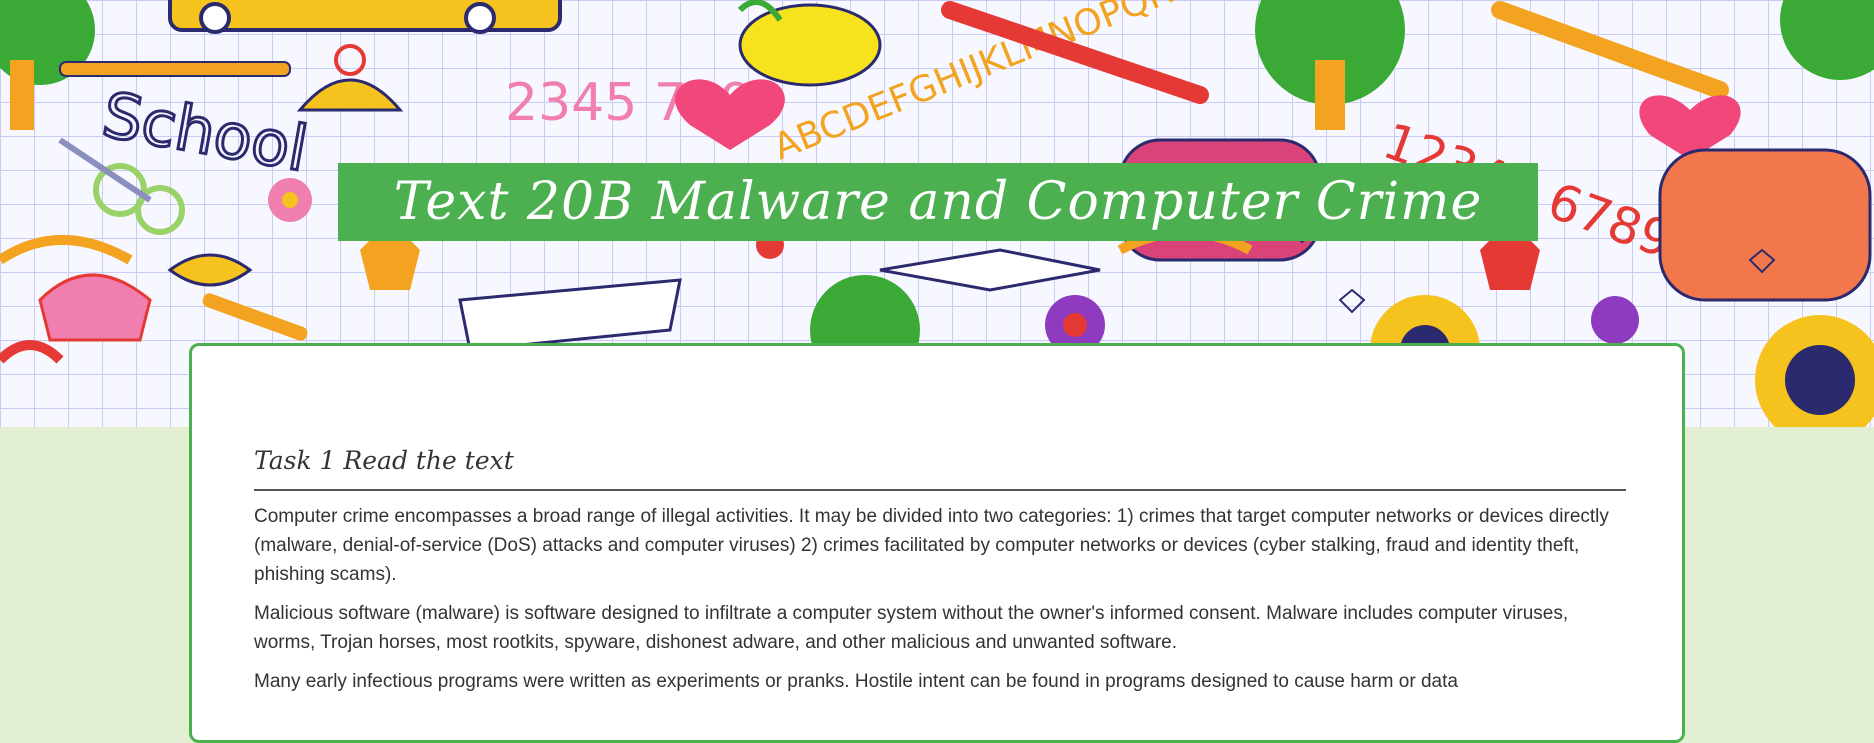 This screenshot has height=743, width=1874. Describe the element at coordinates (940, 490) in the screenshot. I see `heading-divider` at that location.